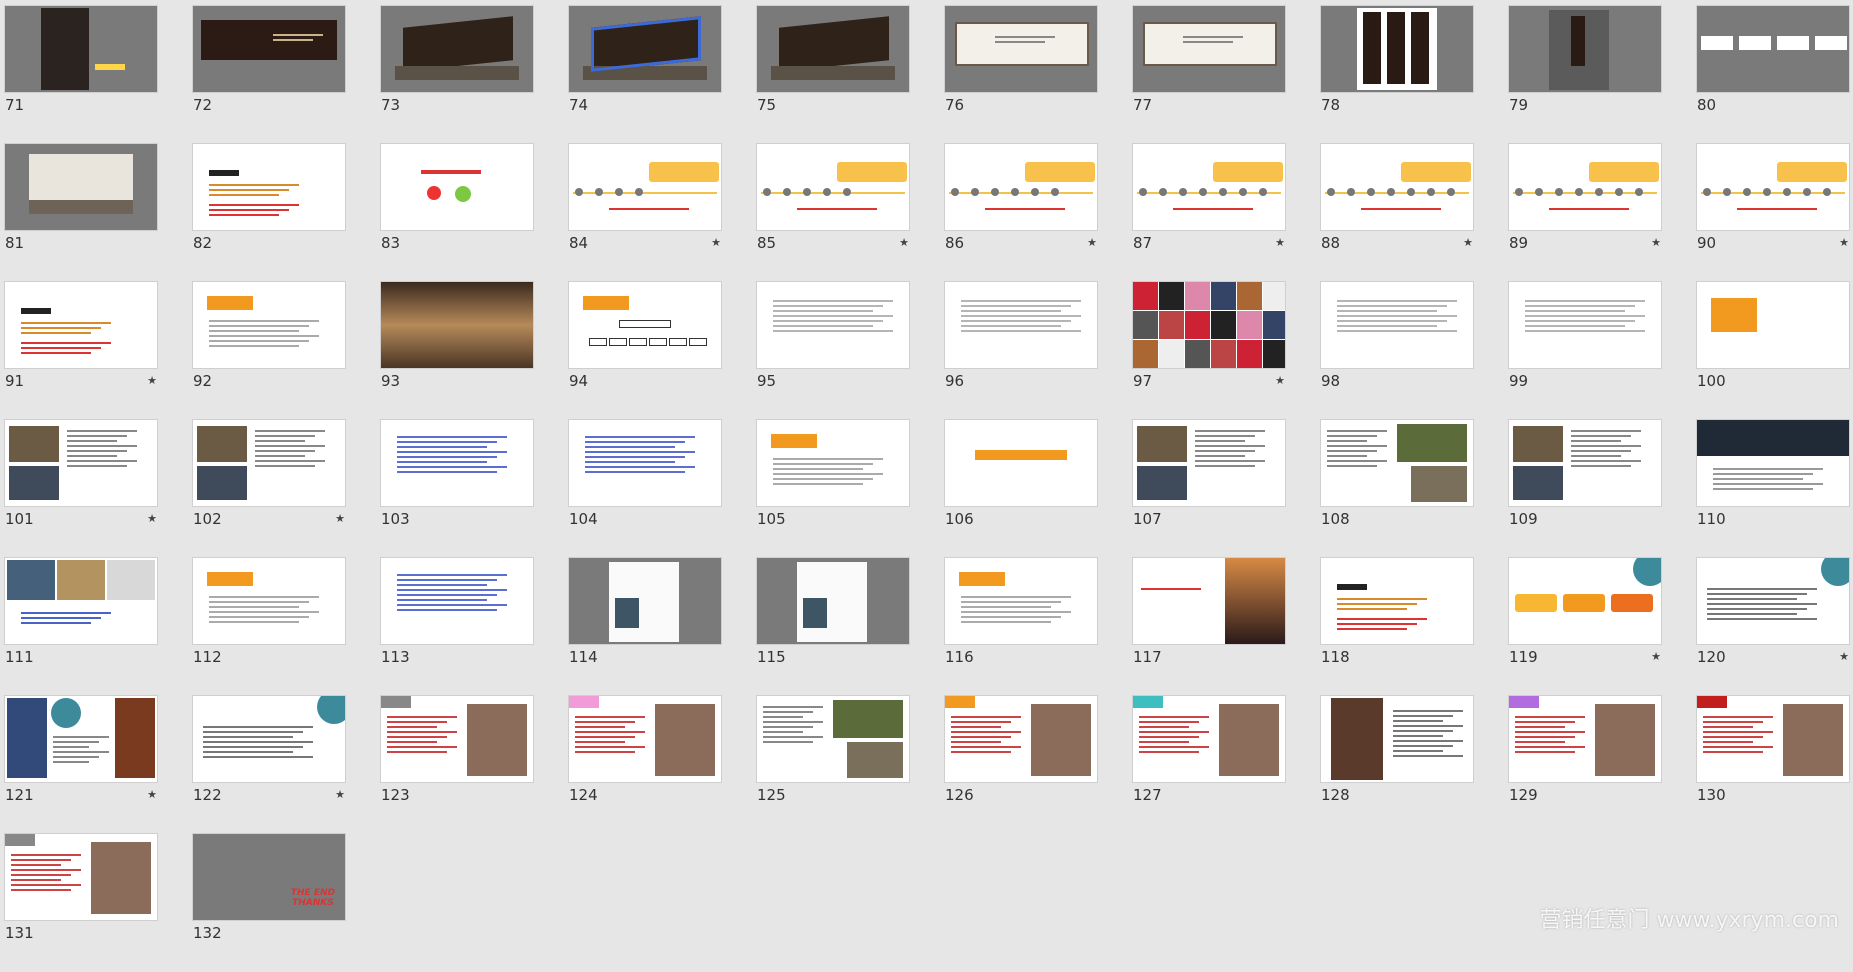 This screenshot has width=1853, height=972. I want to click on slide-thumbnail: 86 ★, so click(1021, 213).